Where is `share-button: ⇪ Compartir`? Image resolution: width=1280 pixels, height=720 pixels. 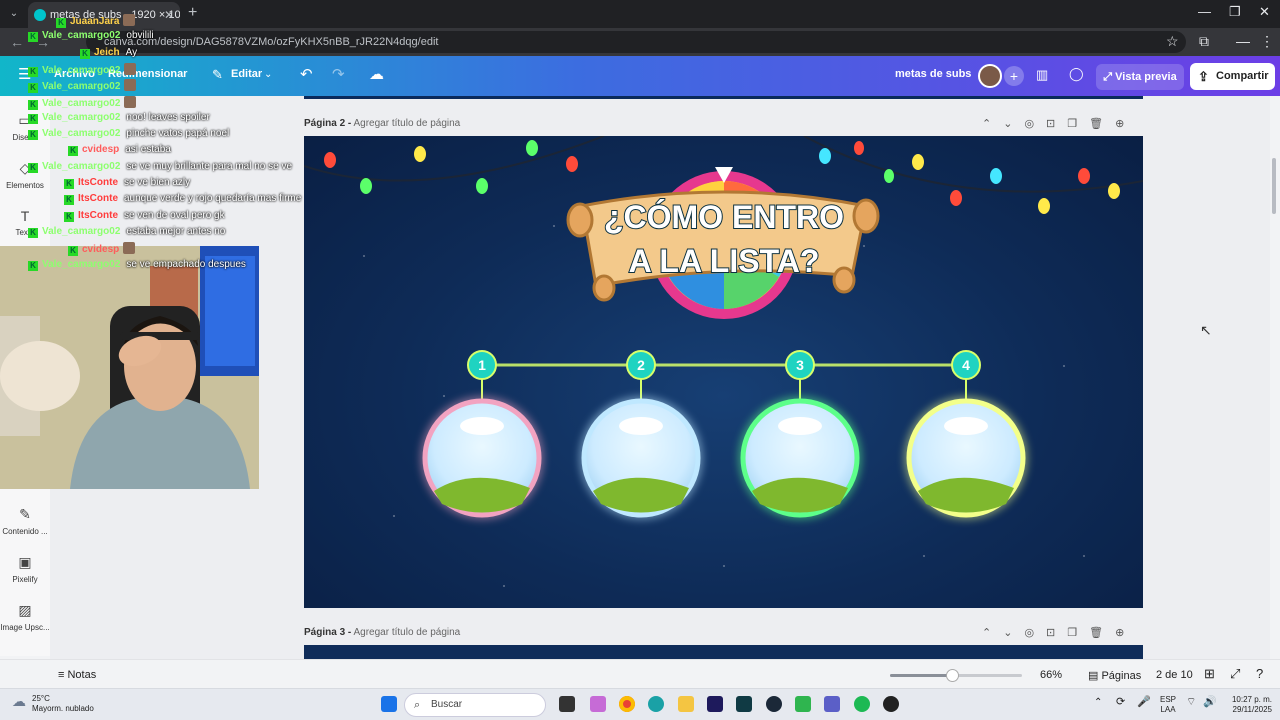
share-button: ⇪ Compartir is located at coordinates (1232, 76).